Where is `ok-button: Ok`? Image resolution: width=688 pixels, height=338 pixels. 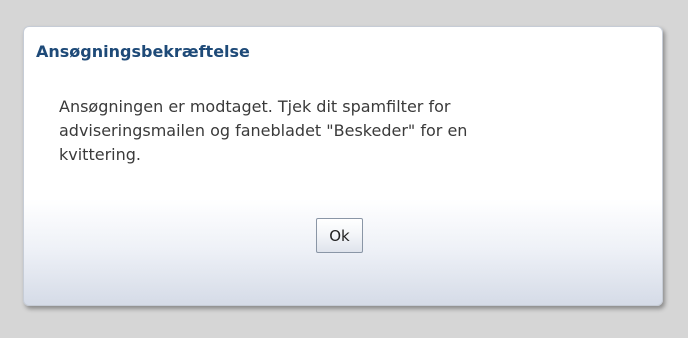
ok-button: Ok is located at coordinates (339, 235).